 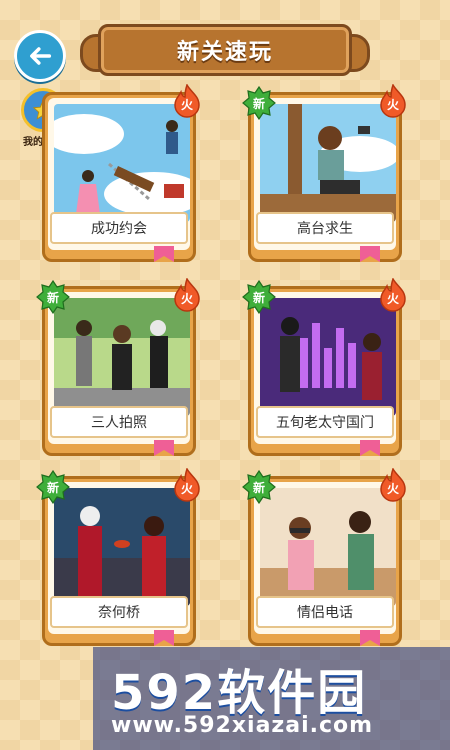 I want to click on title-banner: 新关速玩, so click(x=225, y=50).